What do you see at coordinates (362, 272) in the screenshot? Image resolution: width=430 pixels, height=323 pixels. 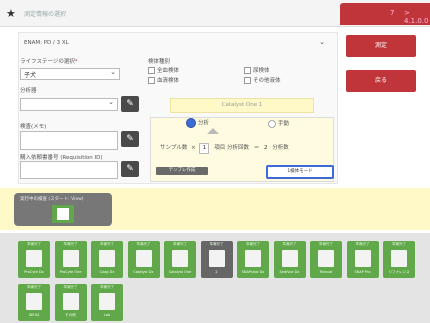 I see `device-name: SNAP Pro` at bounding box center [362, 272].